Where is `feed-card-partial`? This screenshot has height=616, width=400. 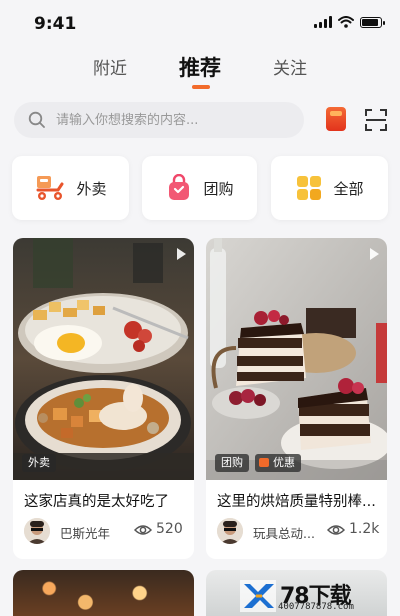
feed-card-partial is located at coordinates (103, 593).